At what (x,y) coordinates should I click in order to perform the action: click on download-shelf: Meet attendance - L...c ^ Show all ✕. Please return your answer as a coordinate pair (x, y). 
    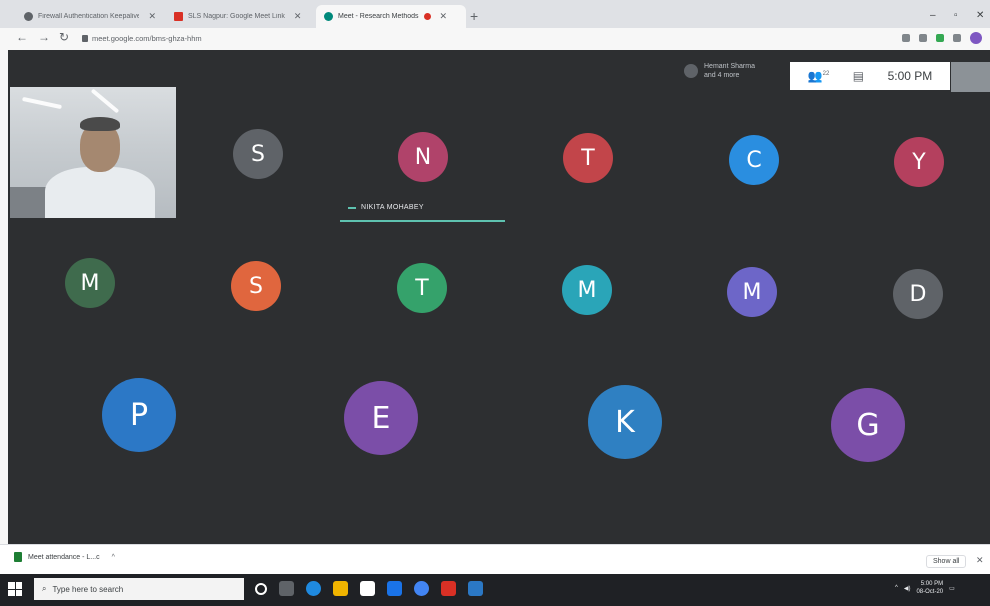
    Looking at the image, I should click on (495, 559).